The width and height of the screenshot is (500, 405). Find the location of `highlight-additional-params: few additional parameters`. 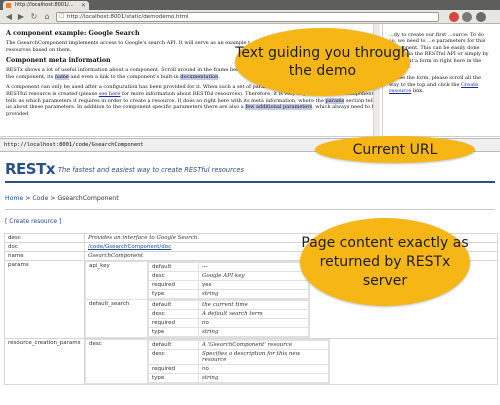

highlight-additional-params: few additional parameters is located at coordinates (279, 107).